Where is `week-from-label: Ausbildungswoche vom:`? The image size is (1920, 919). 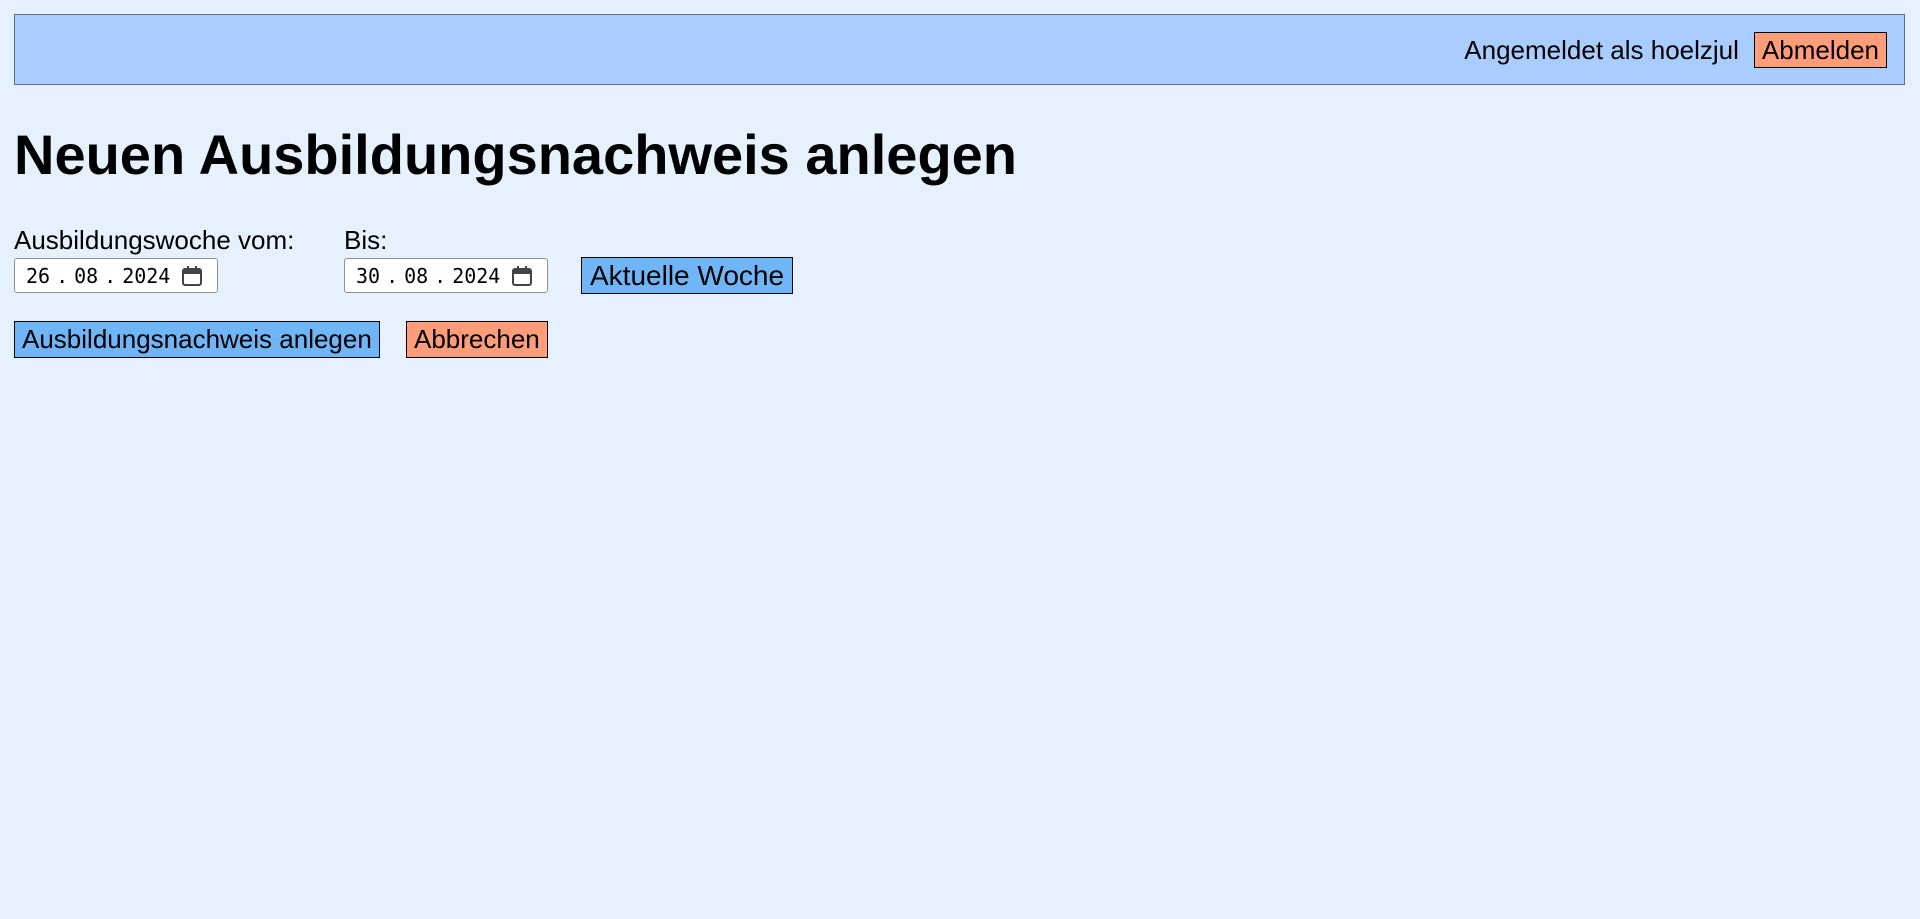
week-from-label: Ausbildungswoche vom: is located at coordinates (154, 240).